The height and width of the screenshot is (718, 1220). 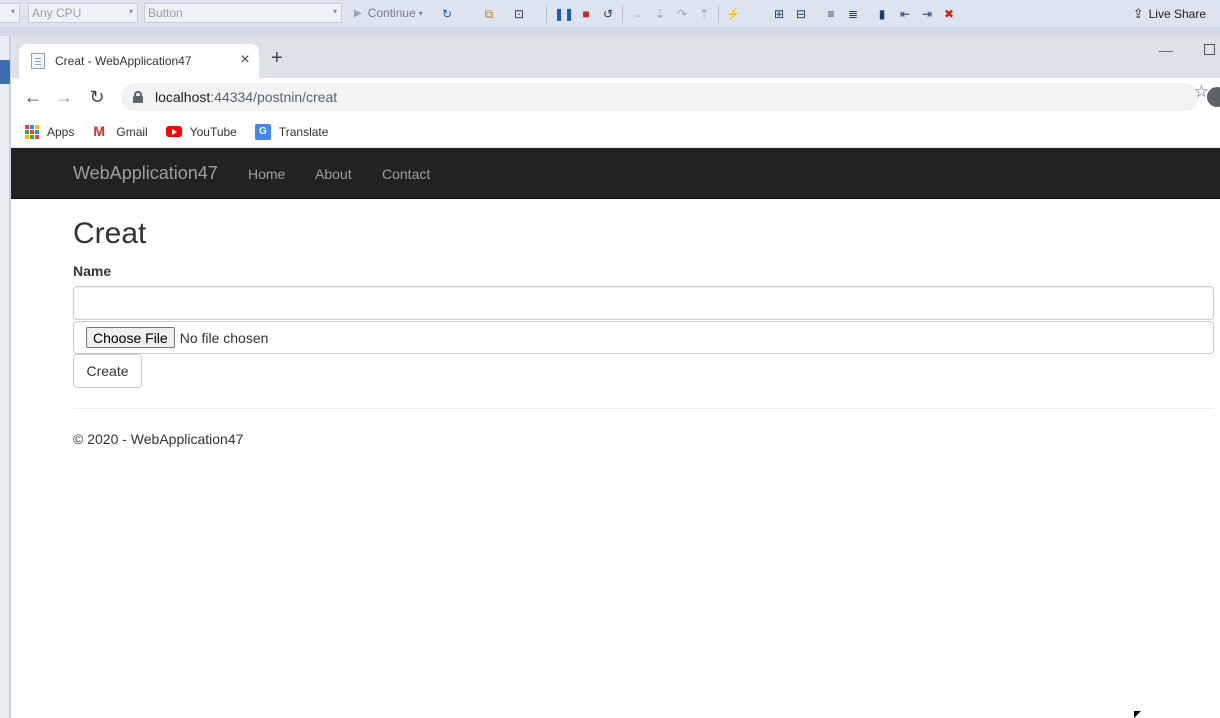 What do you see at coordinates (123, 61) in the screenshot?
I see `tab-title: Creat - WebApplication47` at bounding box center [123, 61].